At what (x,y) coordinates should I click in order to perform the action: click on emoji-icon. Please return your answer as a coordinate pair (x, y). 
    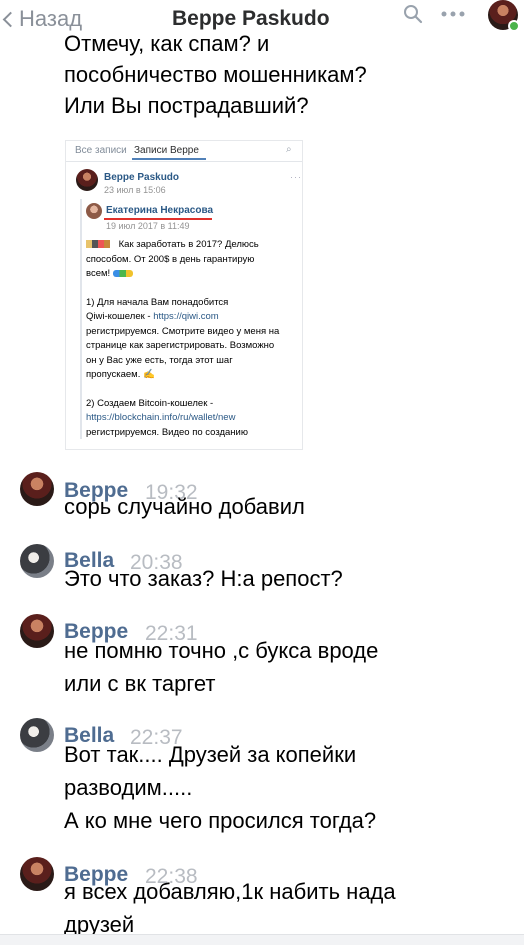
    Looking at the image, I should click on (101, 244).